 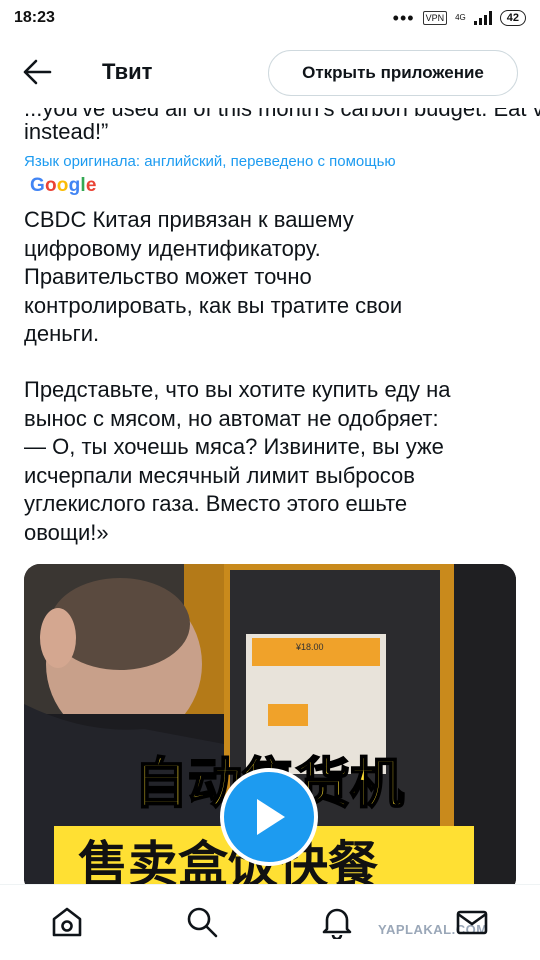 What do you see at coordinates (403, 18) in the screenshot?
I see `notification-dots-icon: •••` at bounding box center [403, 18].